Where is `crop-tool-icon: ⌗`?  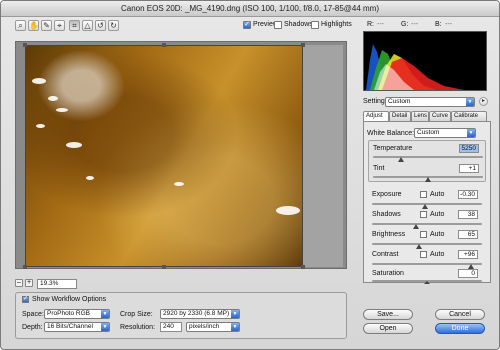 crop-tool-icon: ⌗ is located at coordinates (74, 25).